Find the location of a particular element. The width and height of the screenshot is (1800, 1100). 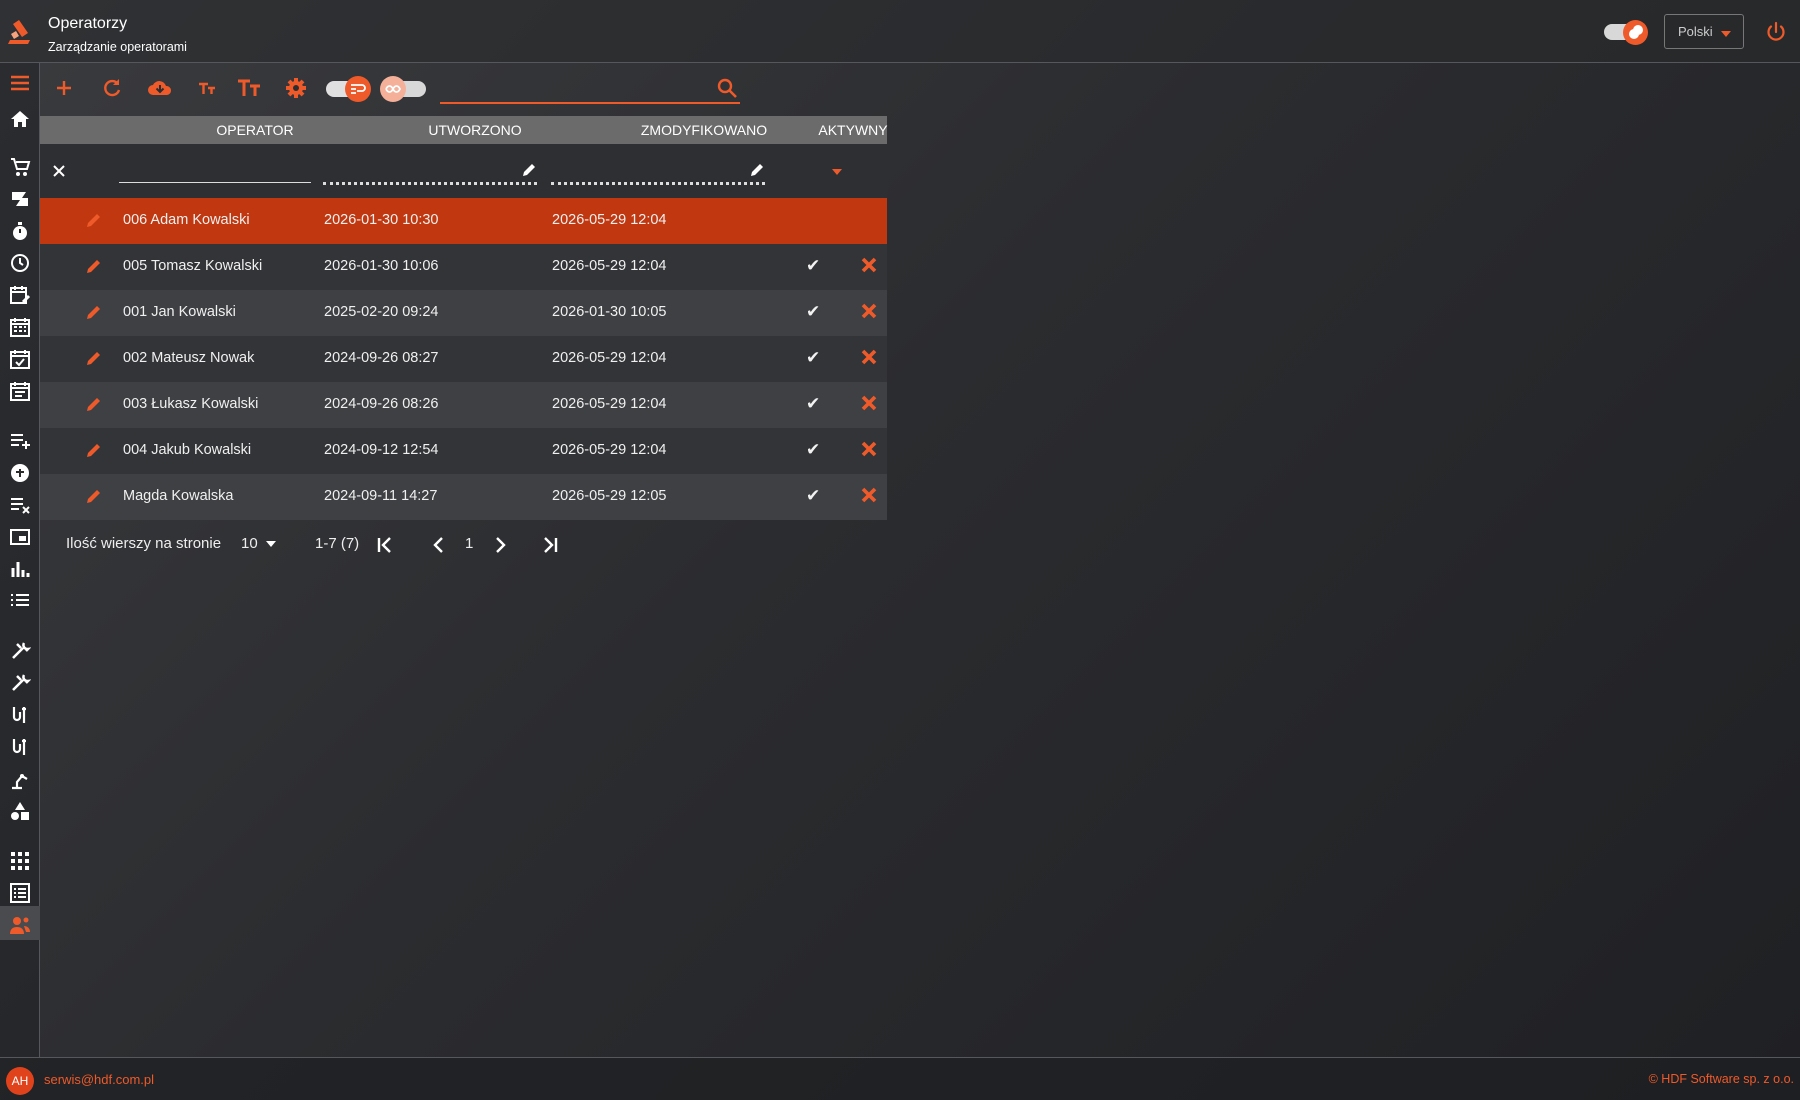

playlist-remove-icon is located at coordinates (20, 505).